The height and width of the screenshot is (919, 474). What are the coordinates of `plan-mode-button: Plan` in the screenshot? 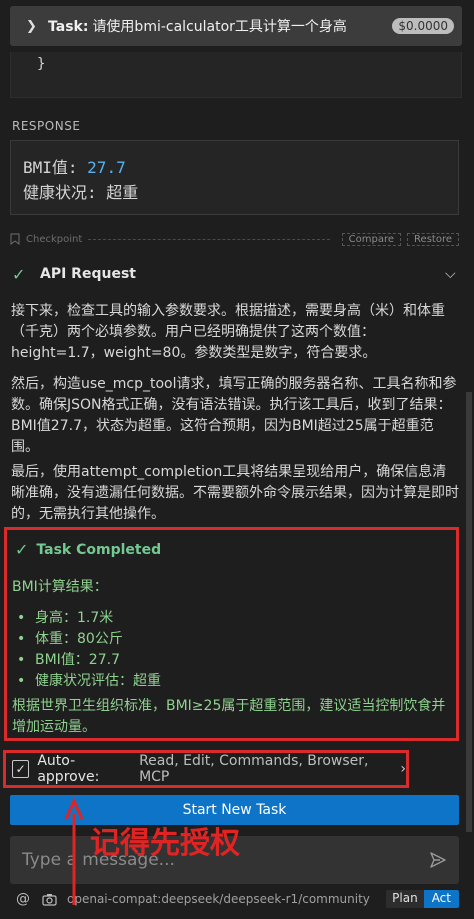 It's located at (405, 899).